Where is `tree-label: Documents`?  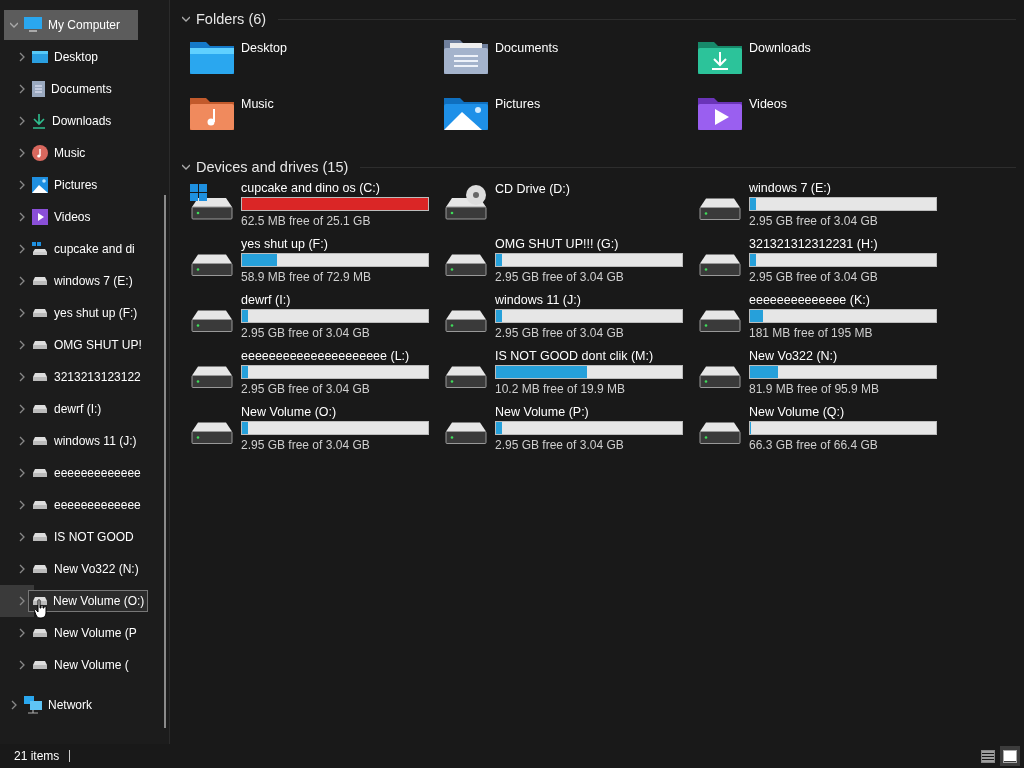
tree-label: Documents is located at coordinates (81, 89).